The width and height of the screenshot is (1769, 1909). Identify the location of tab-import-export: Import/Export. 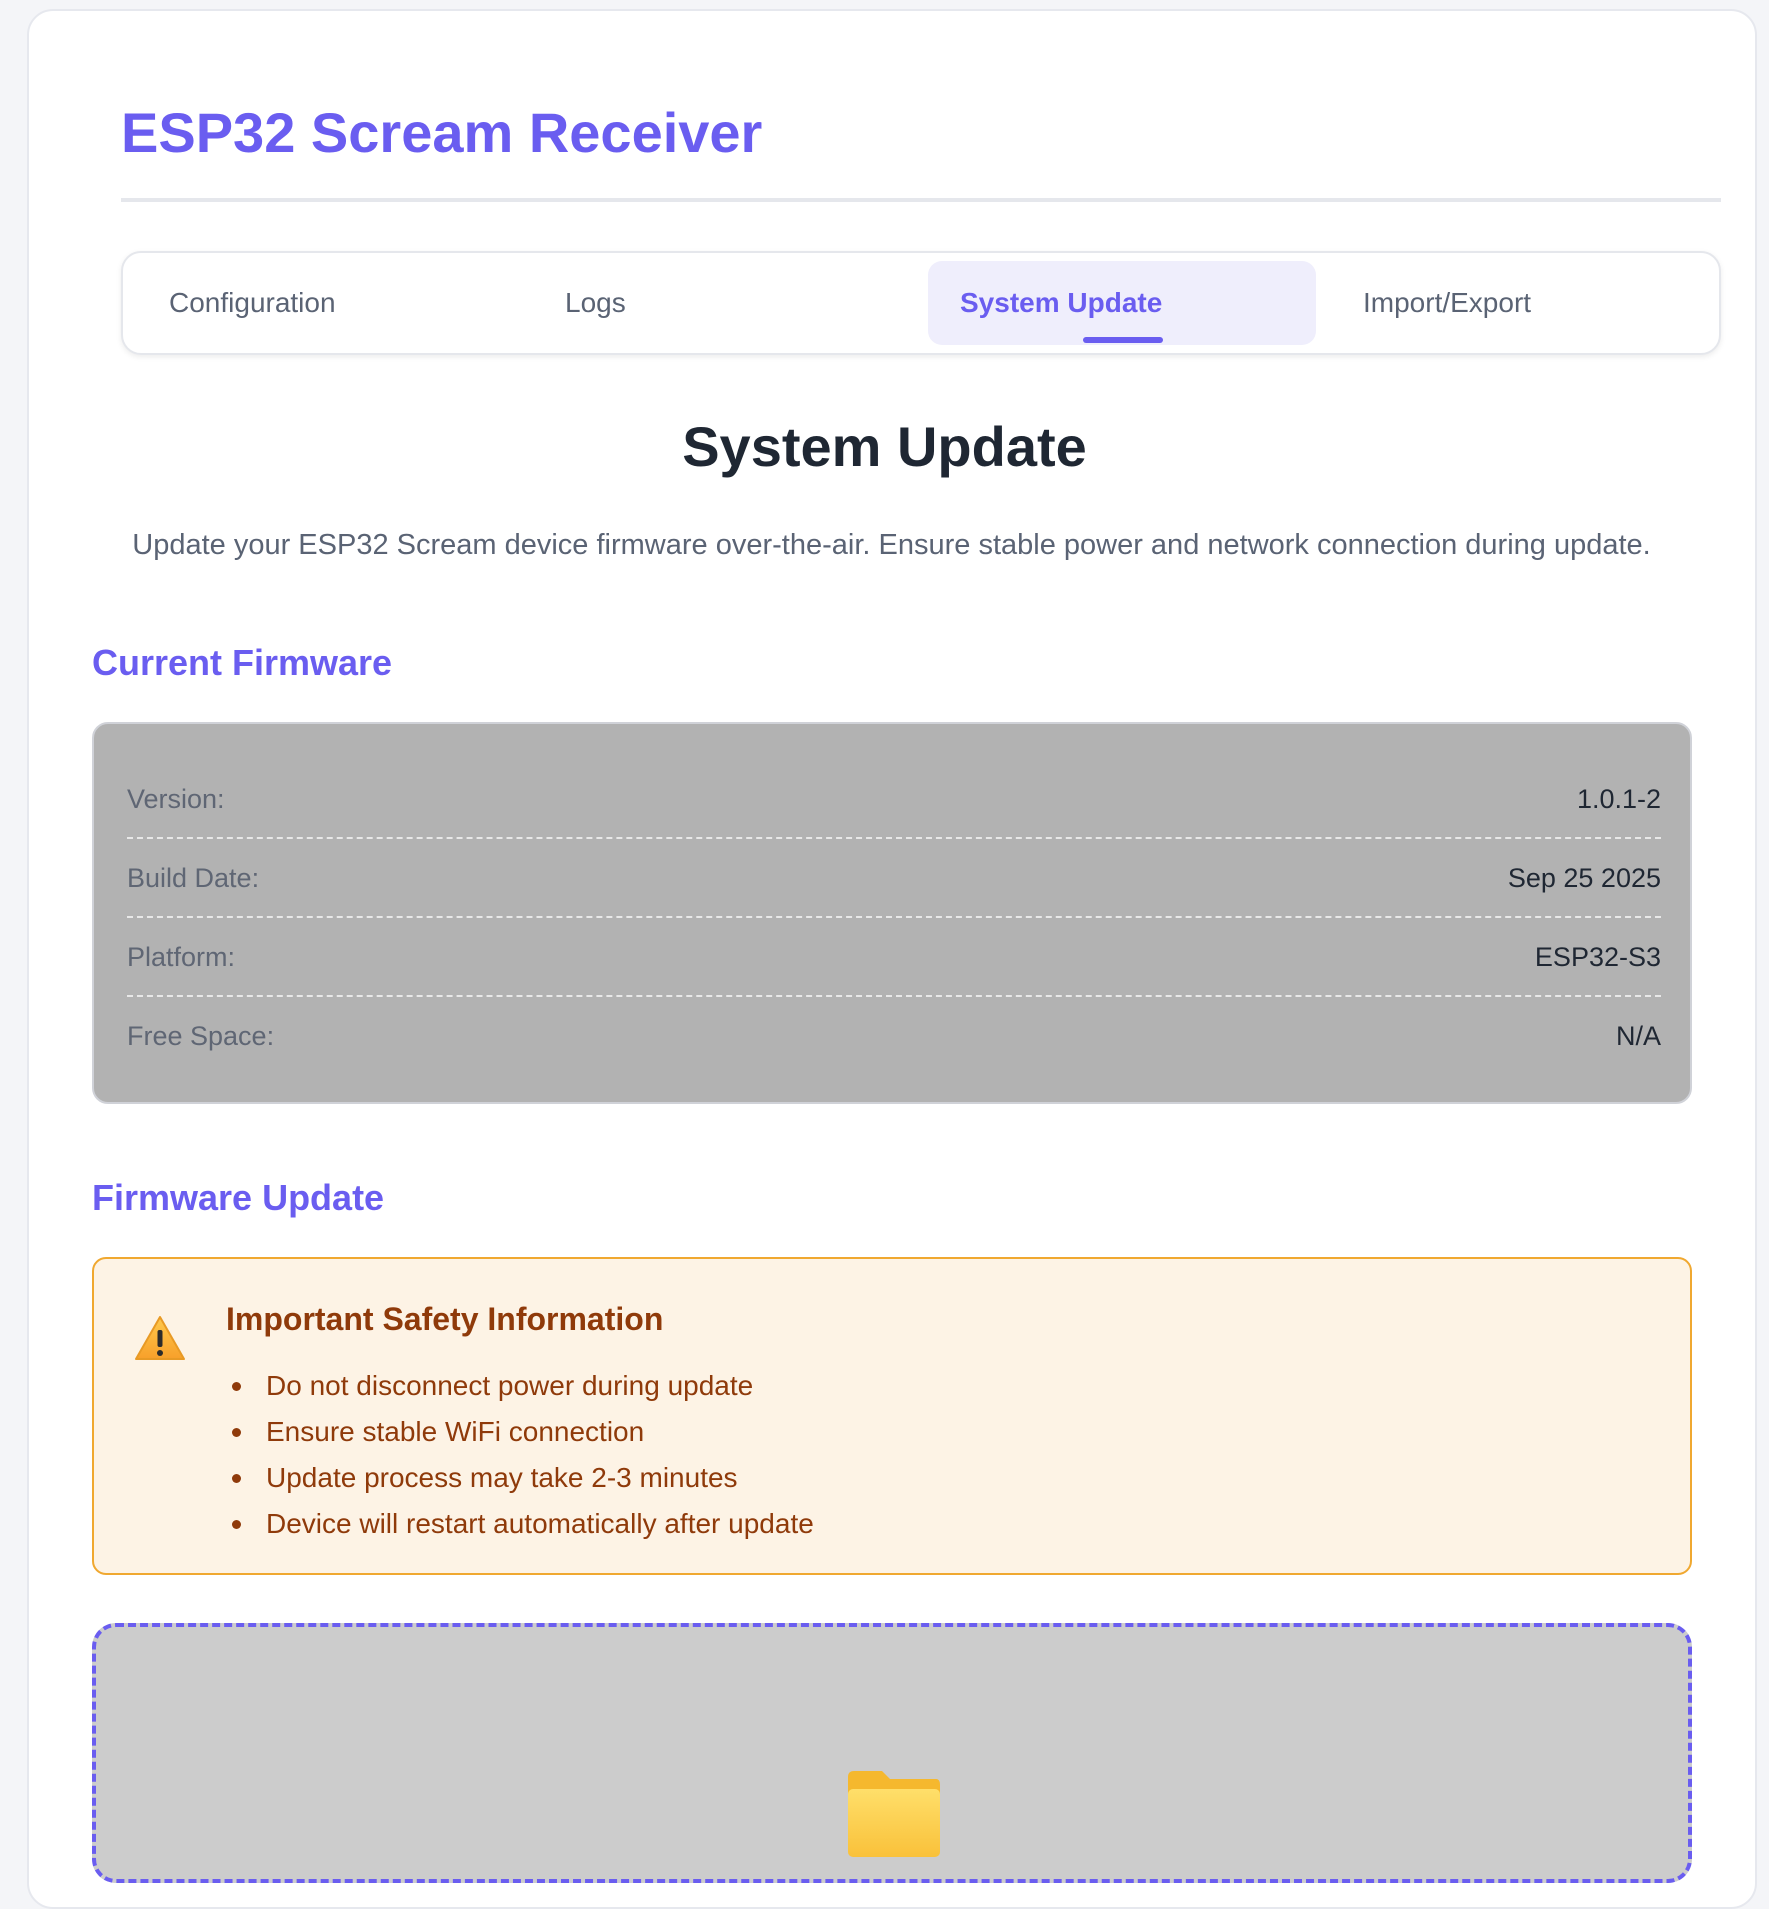
(1517, 303).